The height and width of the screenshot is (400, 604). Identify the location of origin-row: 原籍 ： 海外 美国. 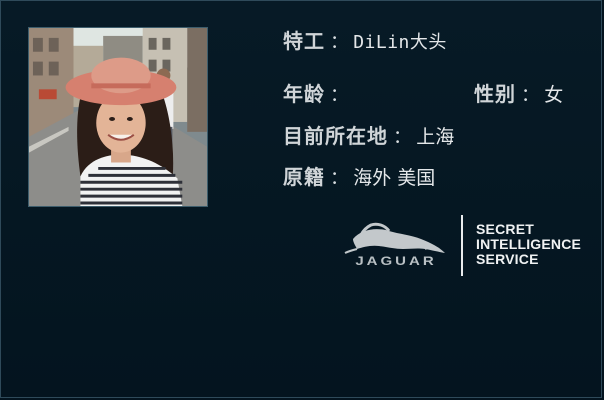
(359, 175).